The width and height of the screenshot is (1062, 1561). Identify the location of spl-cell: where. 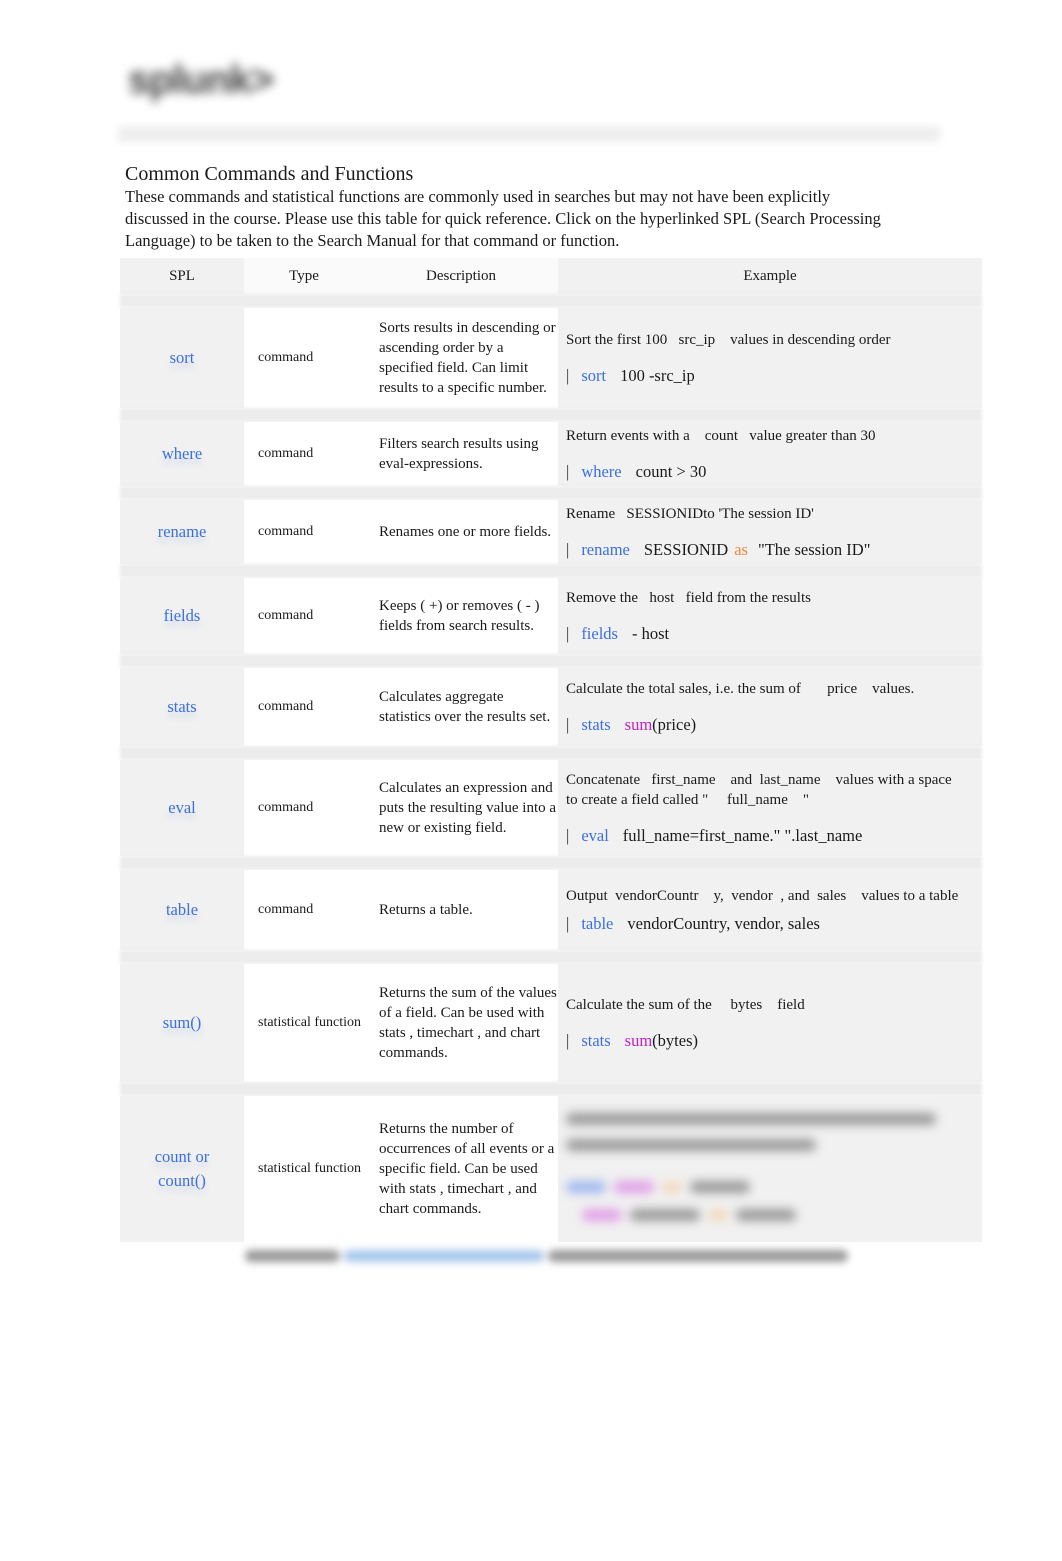
(182, 454).